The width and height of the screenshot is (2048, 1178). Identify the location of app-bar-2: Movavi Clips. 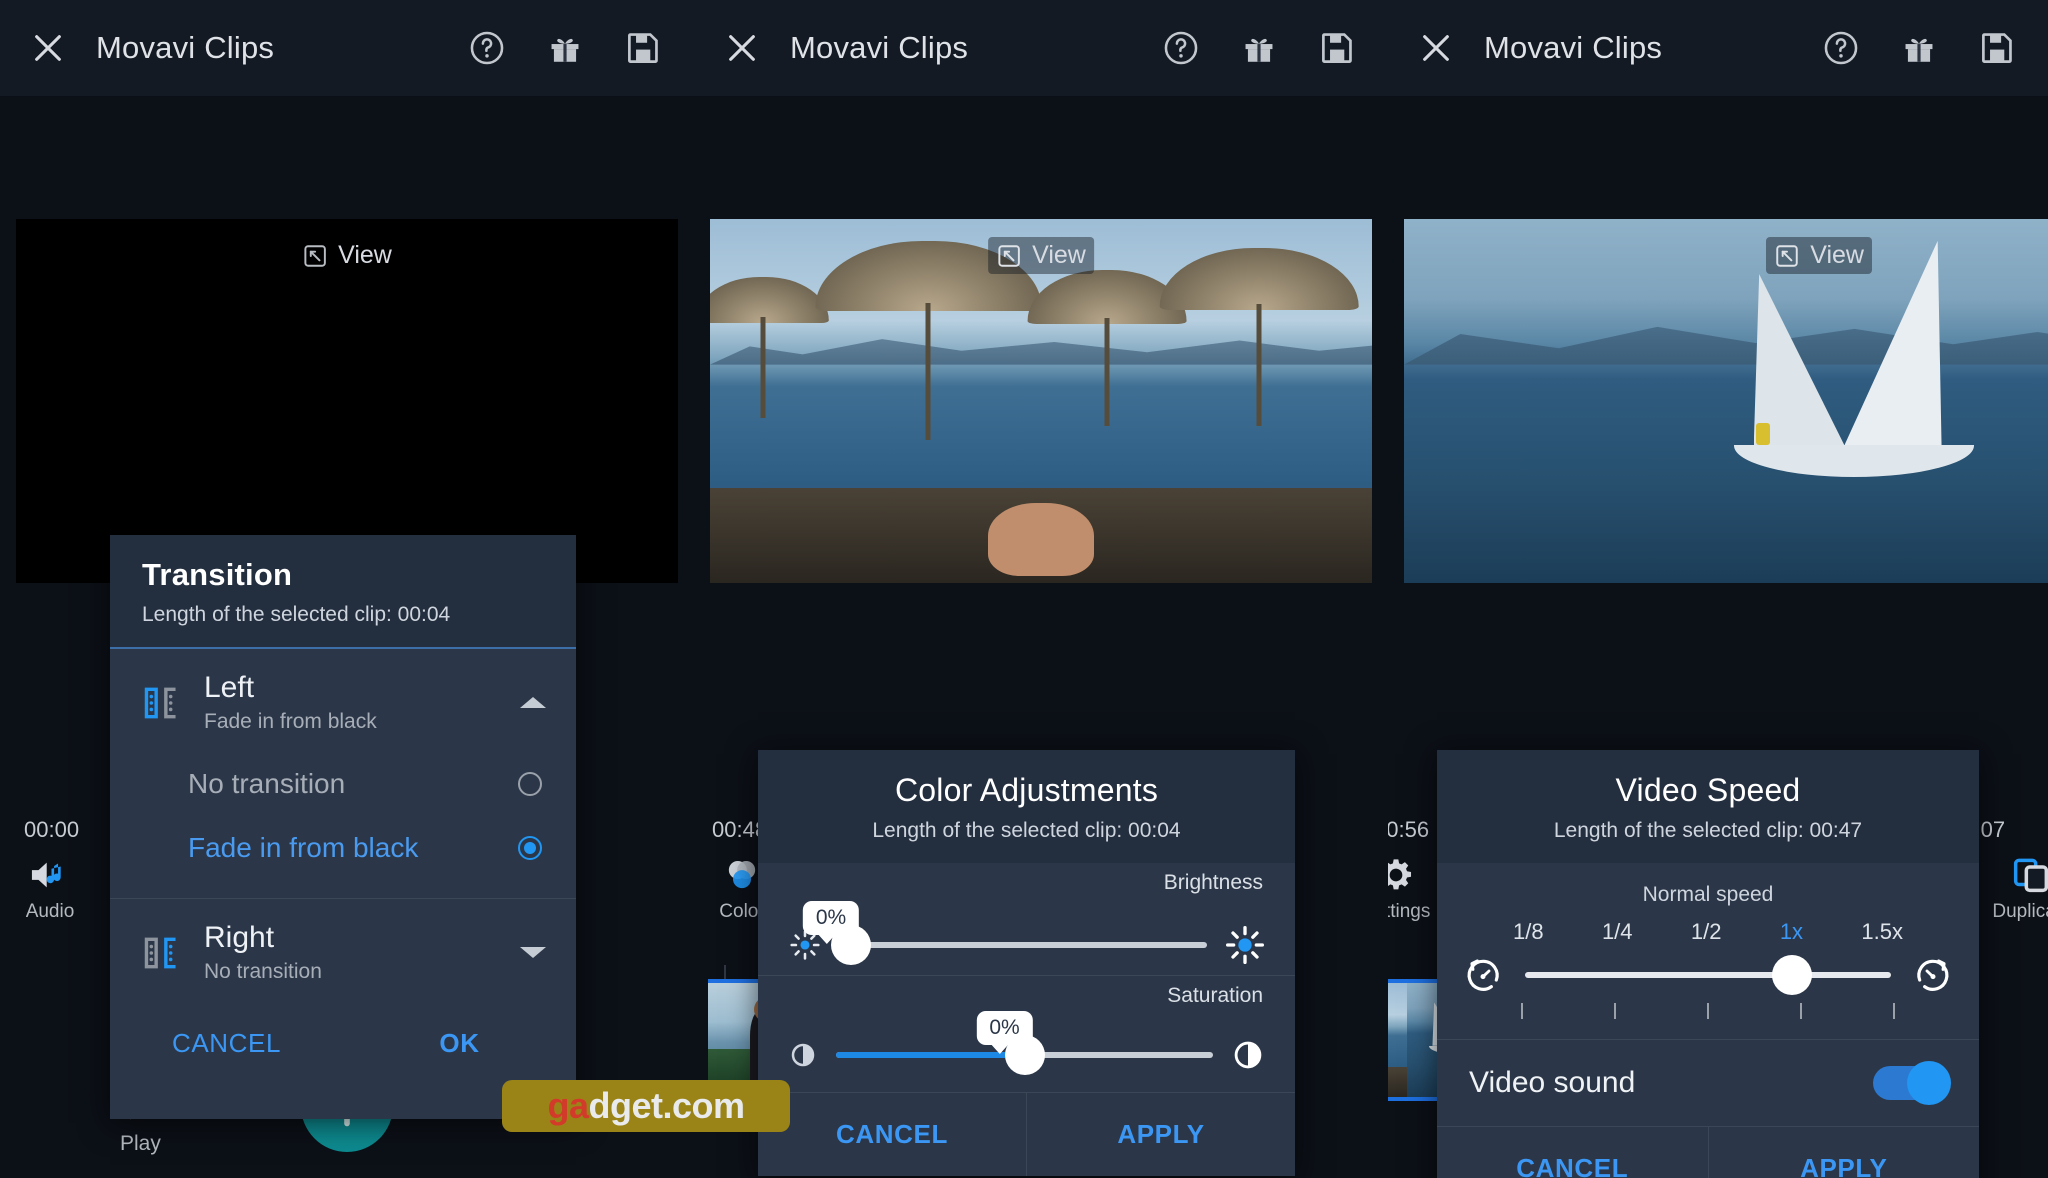
(1041, 48).